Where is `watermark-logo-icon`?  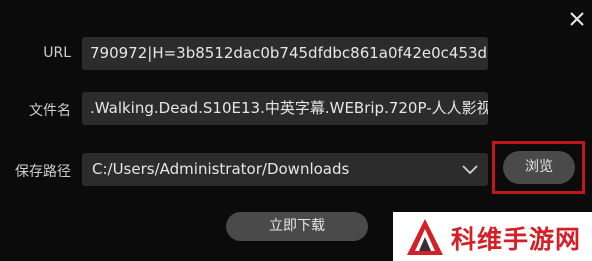
watermark-logo-icon is located at coordinates (425, 237).